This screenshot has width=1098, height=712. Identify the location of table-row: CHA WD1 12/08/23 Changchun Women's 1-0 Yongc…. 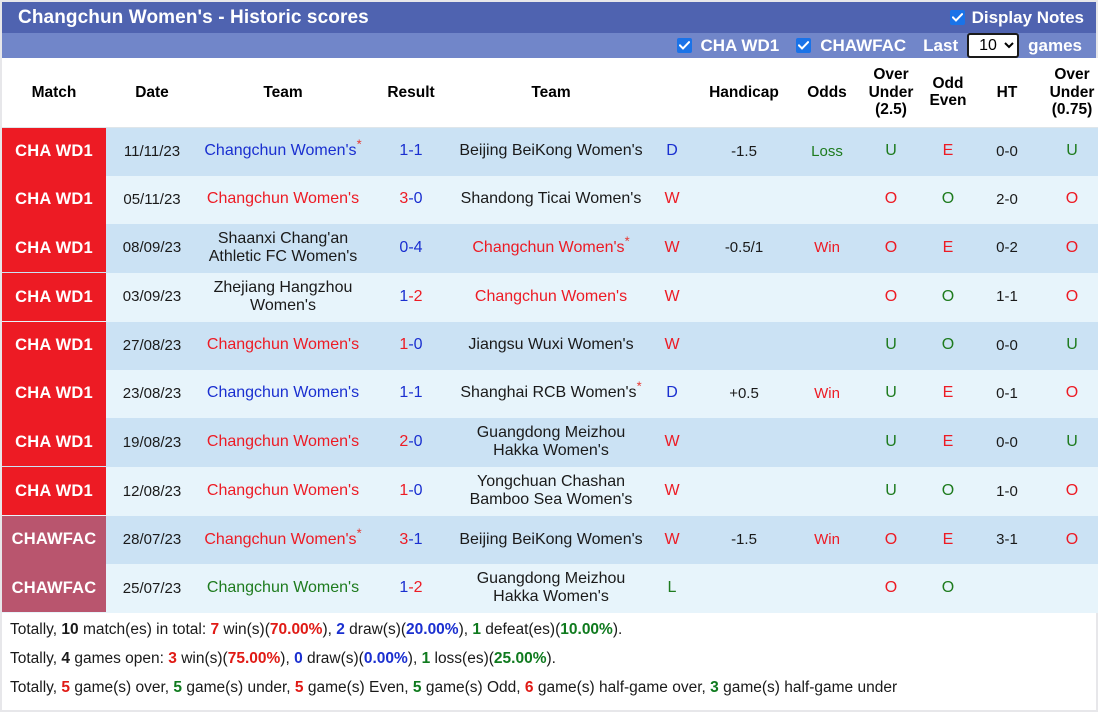
(550, 491).